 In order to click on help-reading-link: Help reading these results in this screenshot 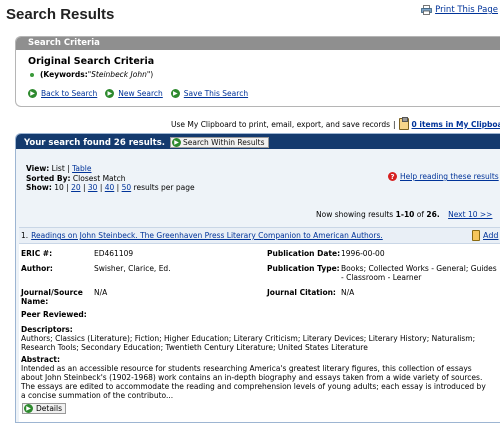, I will do `click(449, 176)`.